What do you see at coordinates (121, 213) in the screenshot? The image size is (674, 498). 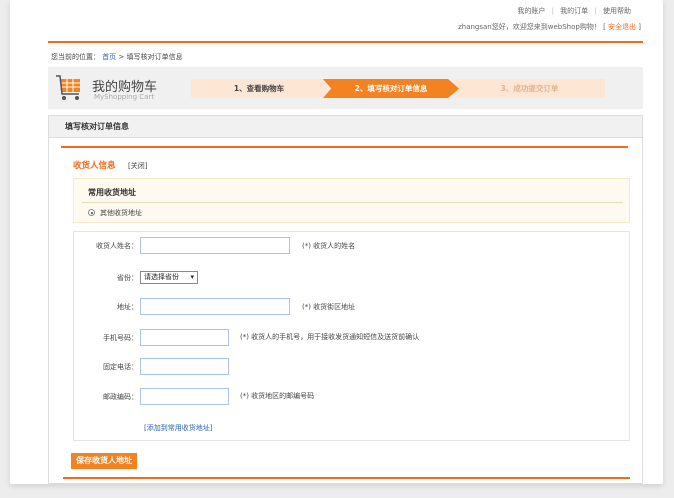 I see `other-address-label: 其他收货地址` at bounding box center [121, 213].